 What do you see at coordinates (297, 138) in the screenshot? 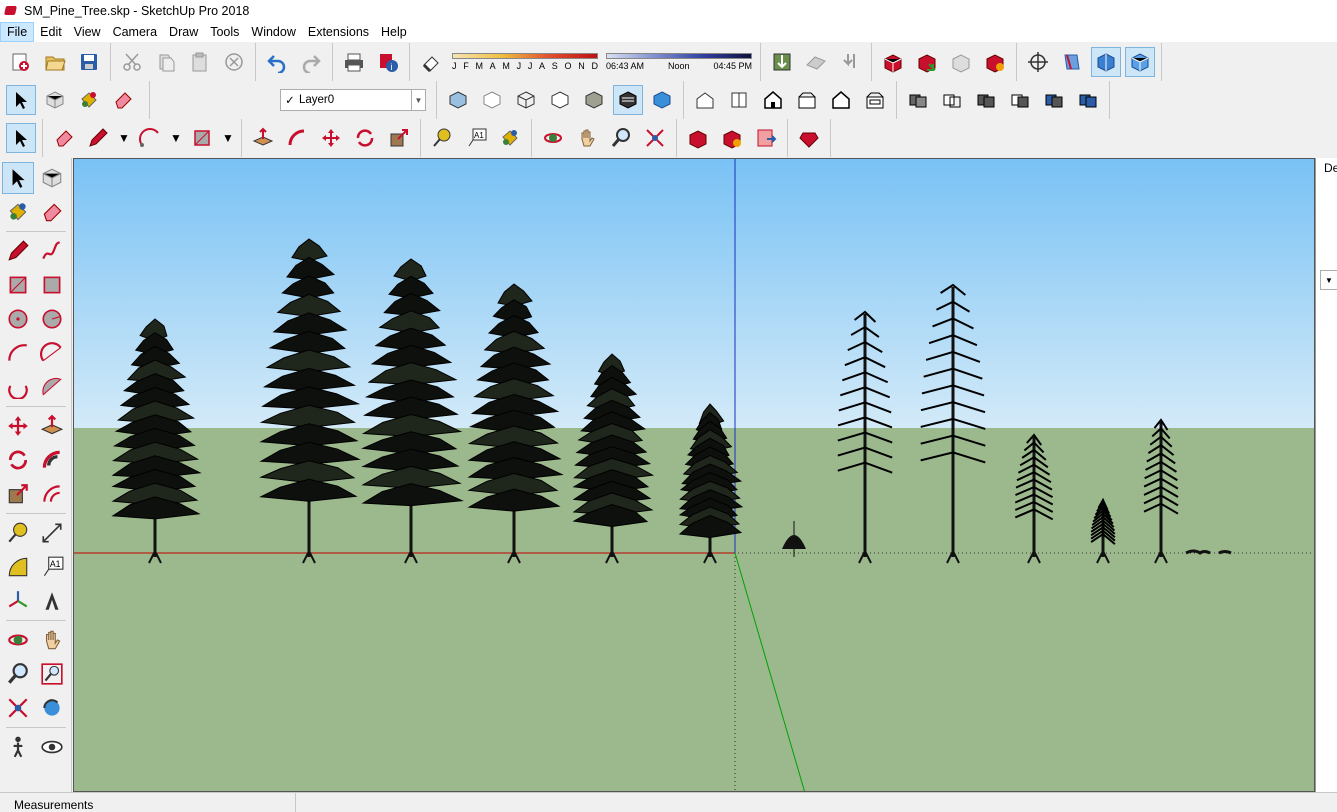
I see `follow-me-button` at bounding box center [297, 138].